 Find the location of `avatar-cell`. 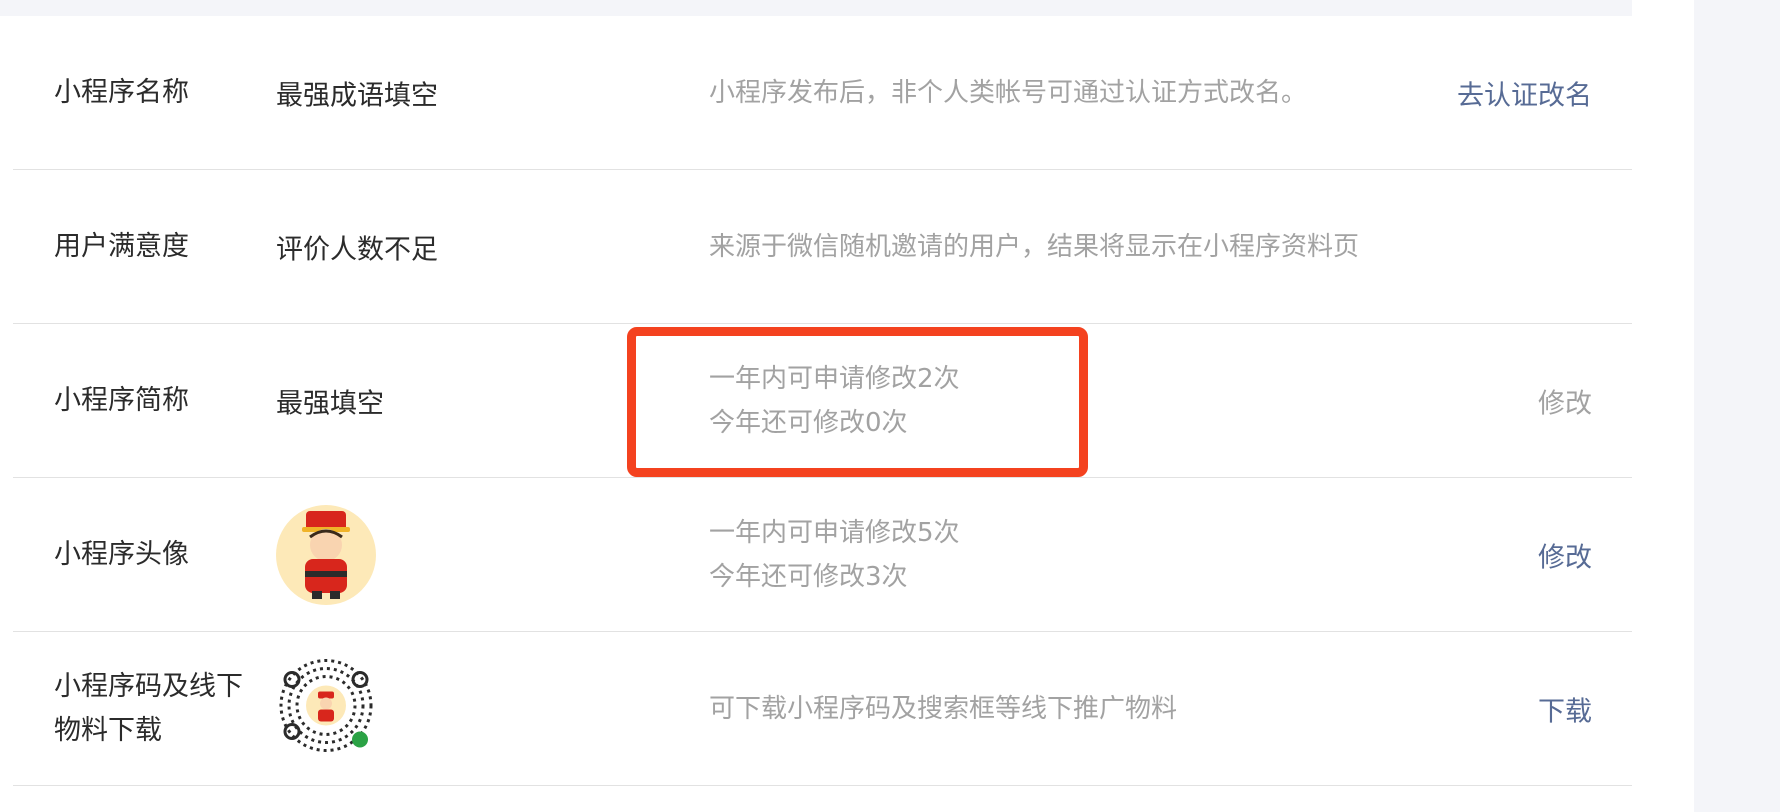

avatar-cell is located at coordinates (326, 554).